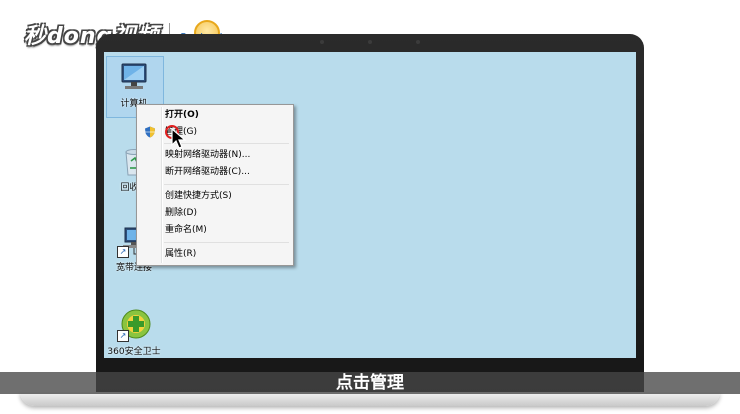  I want to click on desktop-icon-computer: 计算机, so click(135, 87).